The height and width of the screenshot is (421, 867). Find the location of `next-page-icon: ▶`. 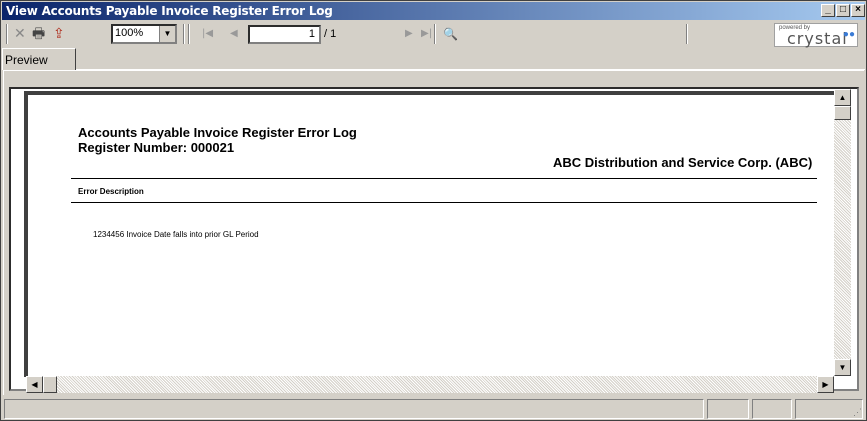

next-page-icon: ▶ is located at coordinates (409, 34).